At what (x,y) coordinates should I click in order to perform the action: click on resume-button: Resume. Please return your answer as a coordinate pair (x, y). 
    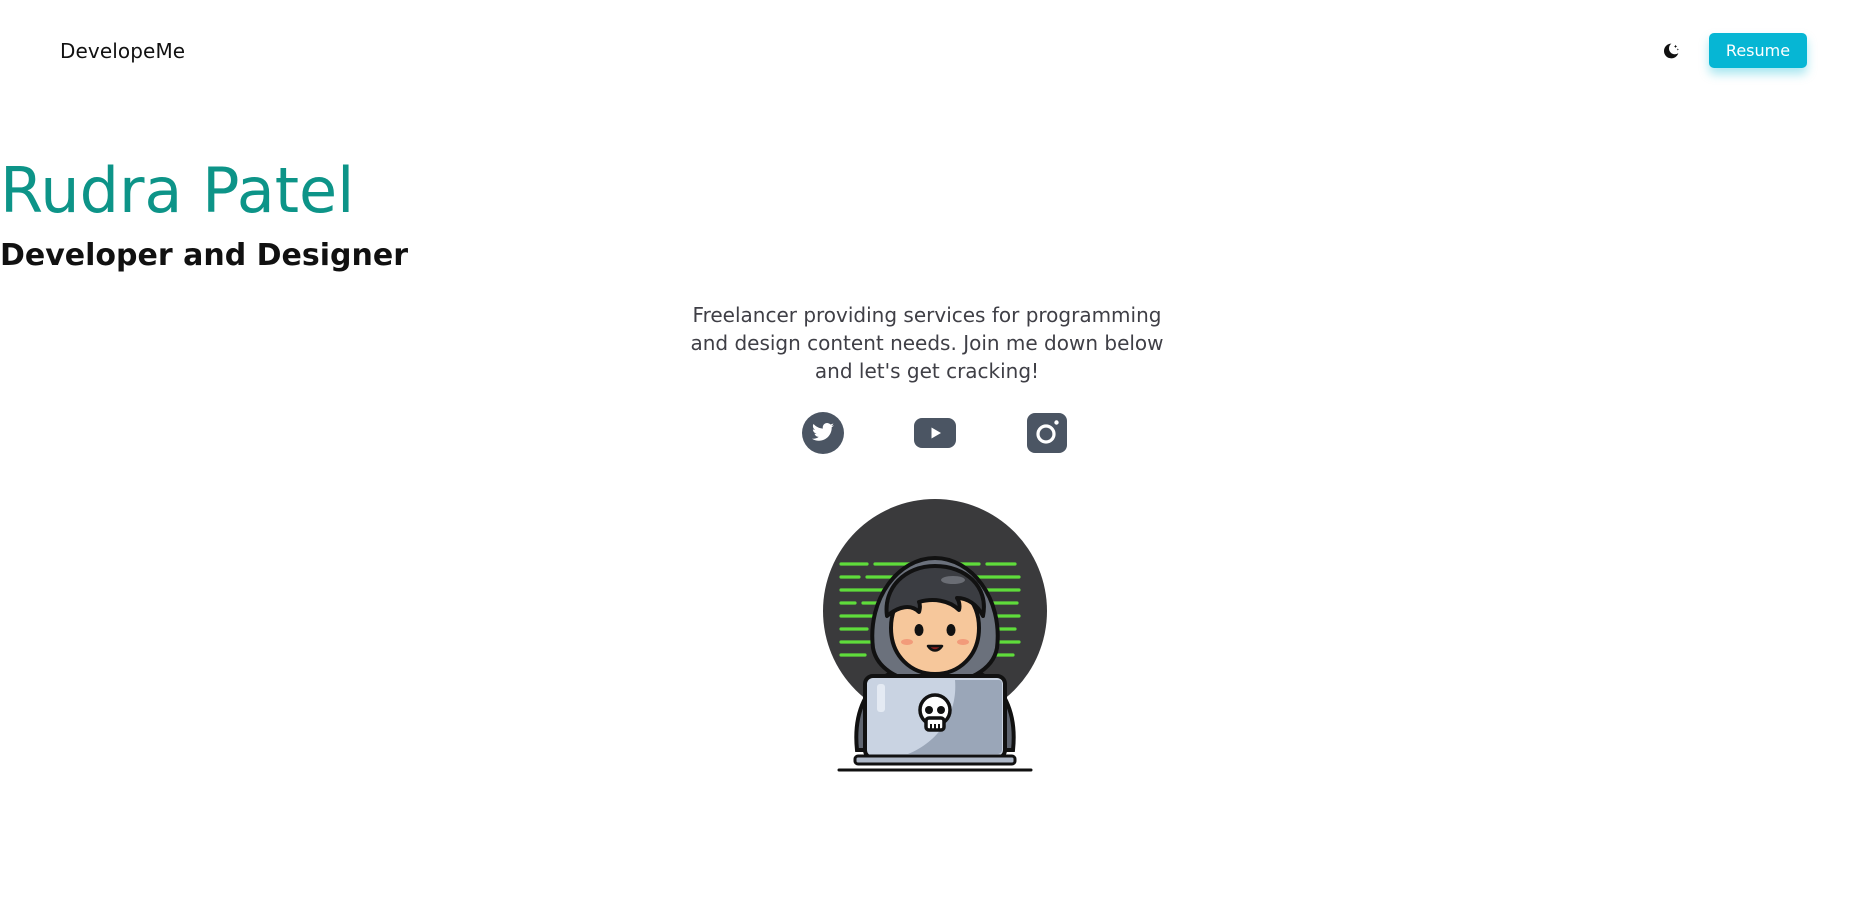
    Looking at the image, I should click on (1758, 50).